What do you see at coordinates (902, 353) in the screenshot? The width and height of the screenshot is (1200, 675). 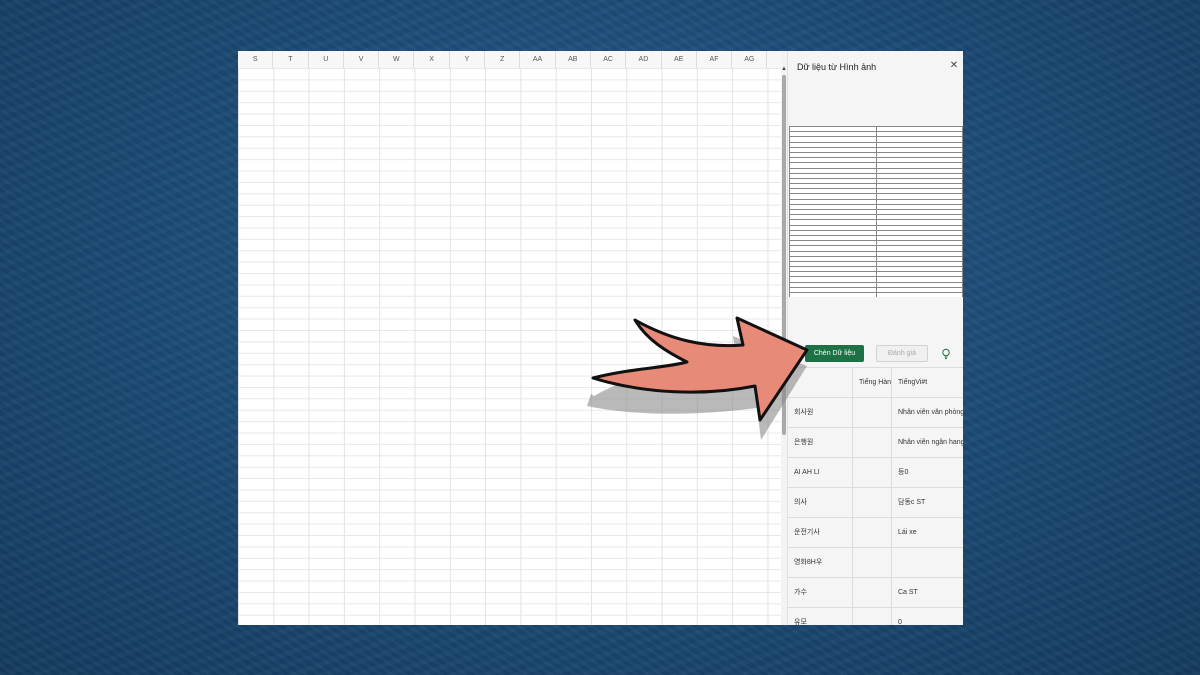 I see `review-button: Đánh giá` at bounding box center [902, 353].